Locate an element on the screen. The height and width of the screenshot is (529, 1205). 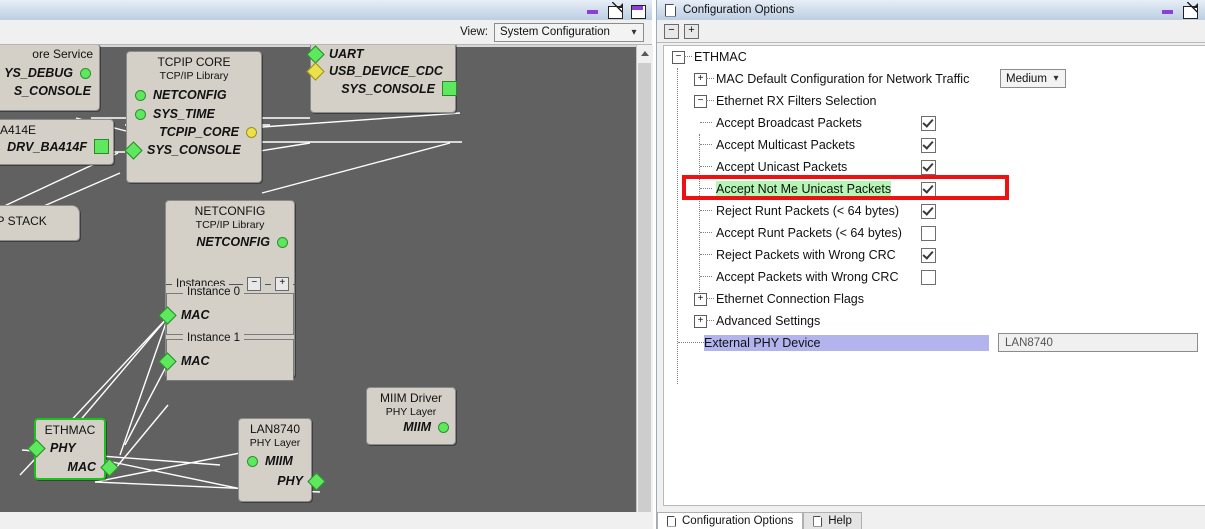
view-select-value: System Configuration is located at coordinates (555, 32).